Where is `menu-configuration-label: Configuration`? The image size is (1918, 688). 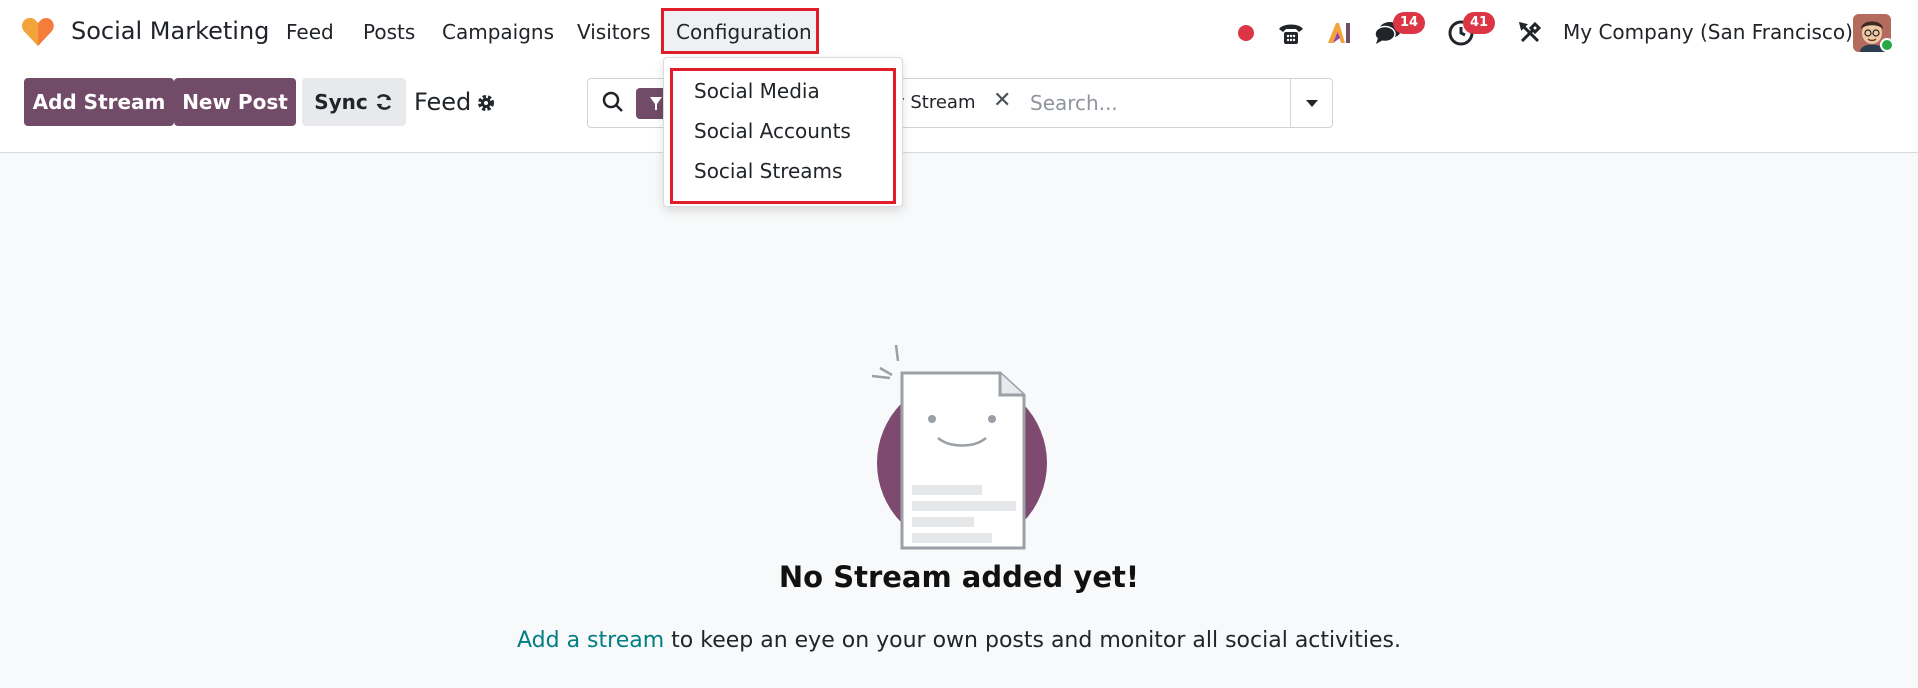 menu-configuration-label: Configuration is located at coordinates (744, 32).